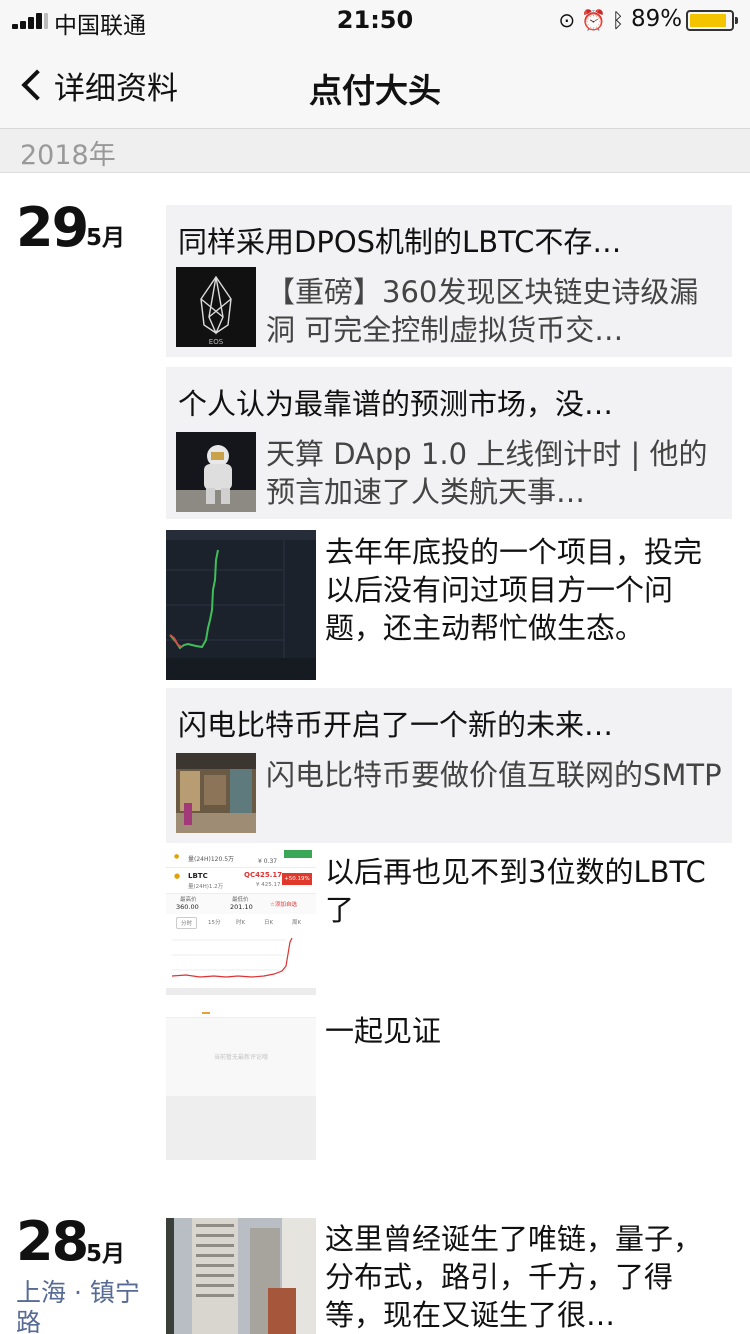  I want to click on thumb-label: EOS, so click(216, 342).